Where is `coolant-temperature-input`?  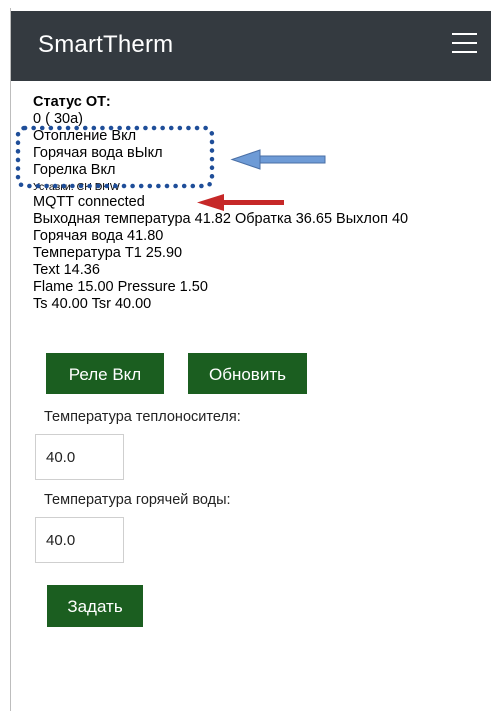 coolant-temperature-input is located at coordinates (79, 457).